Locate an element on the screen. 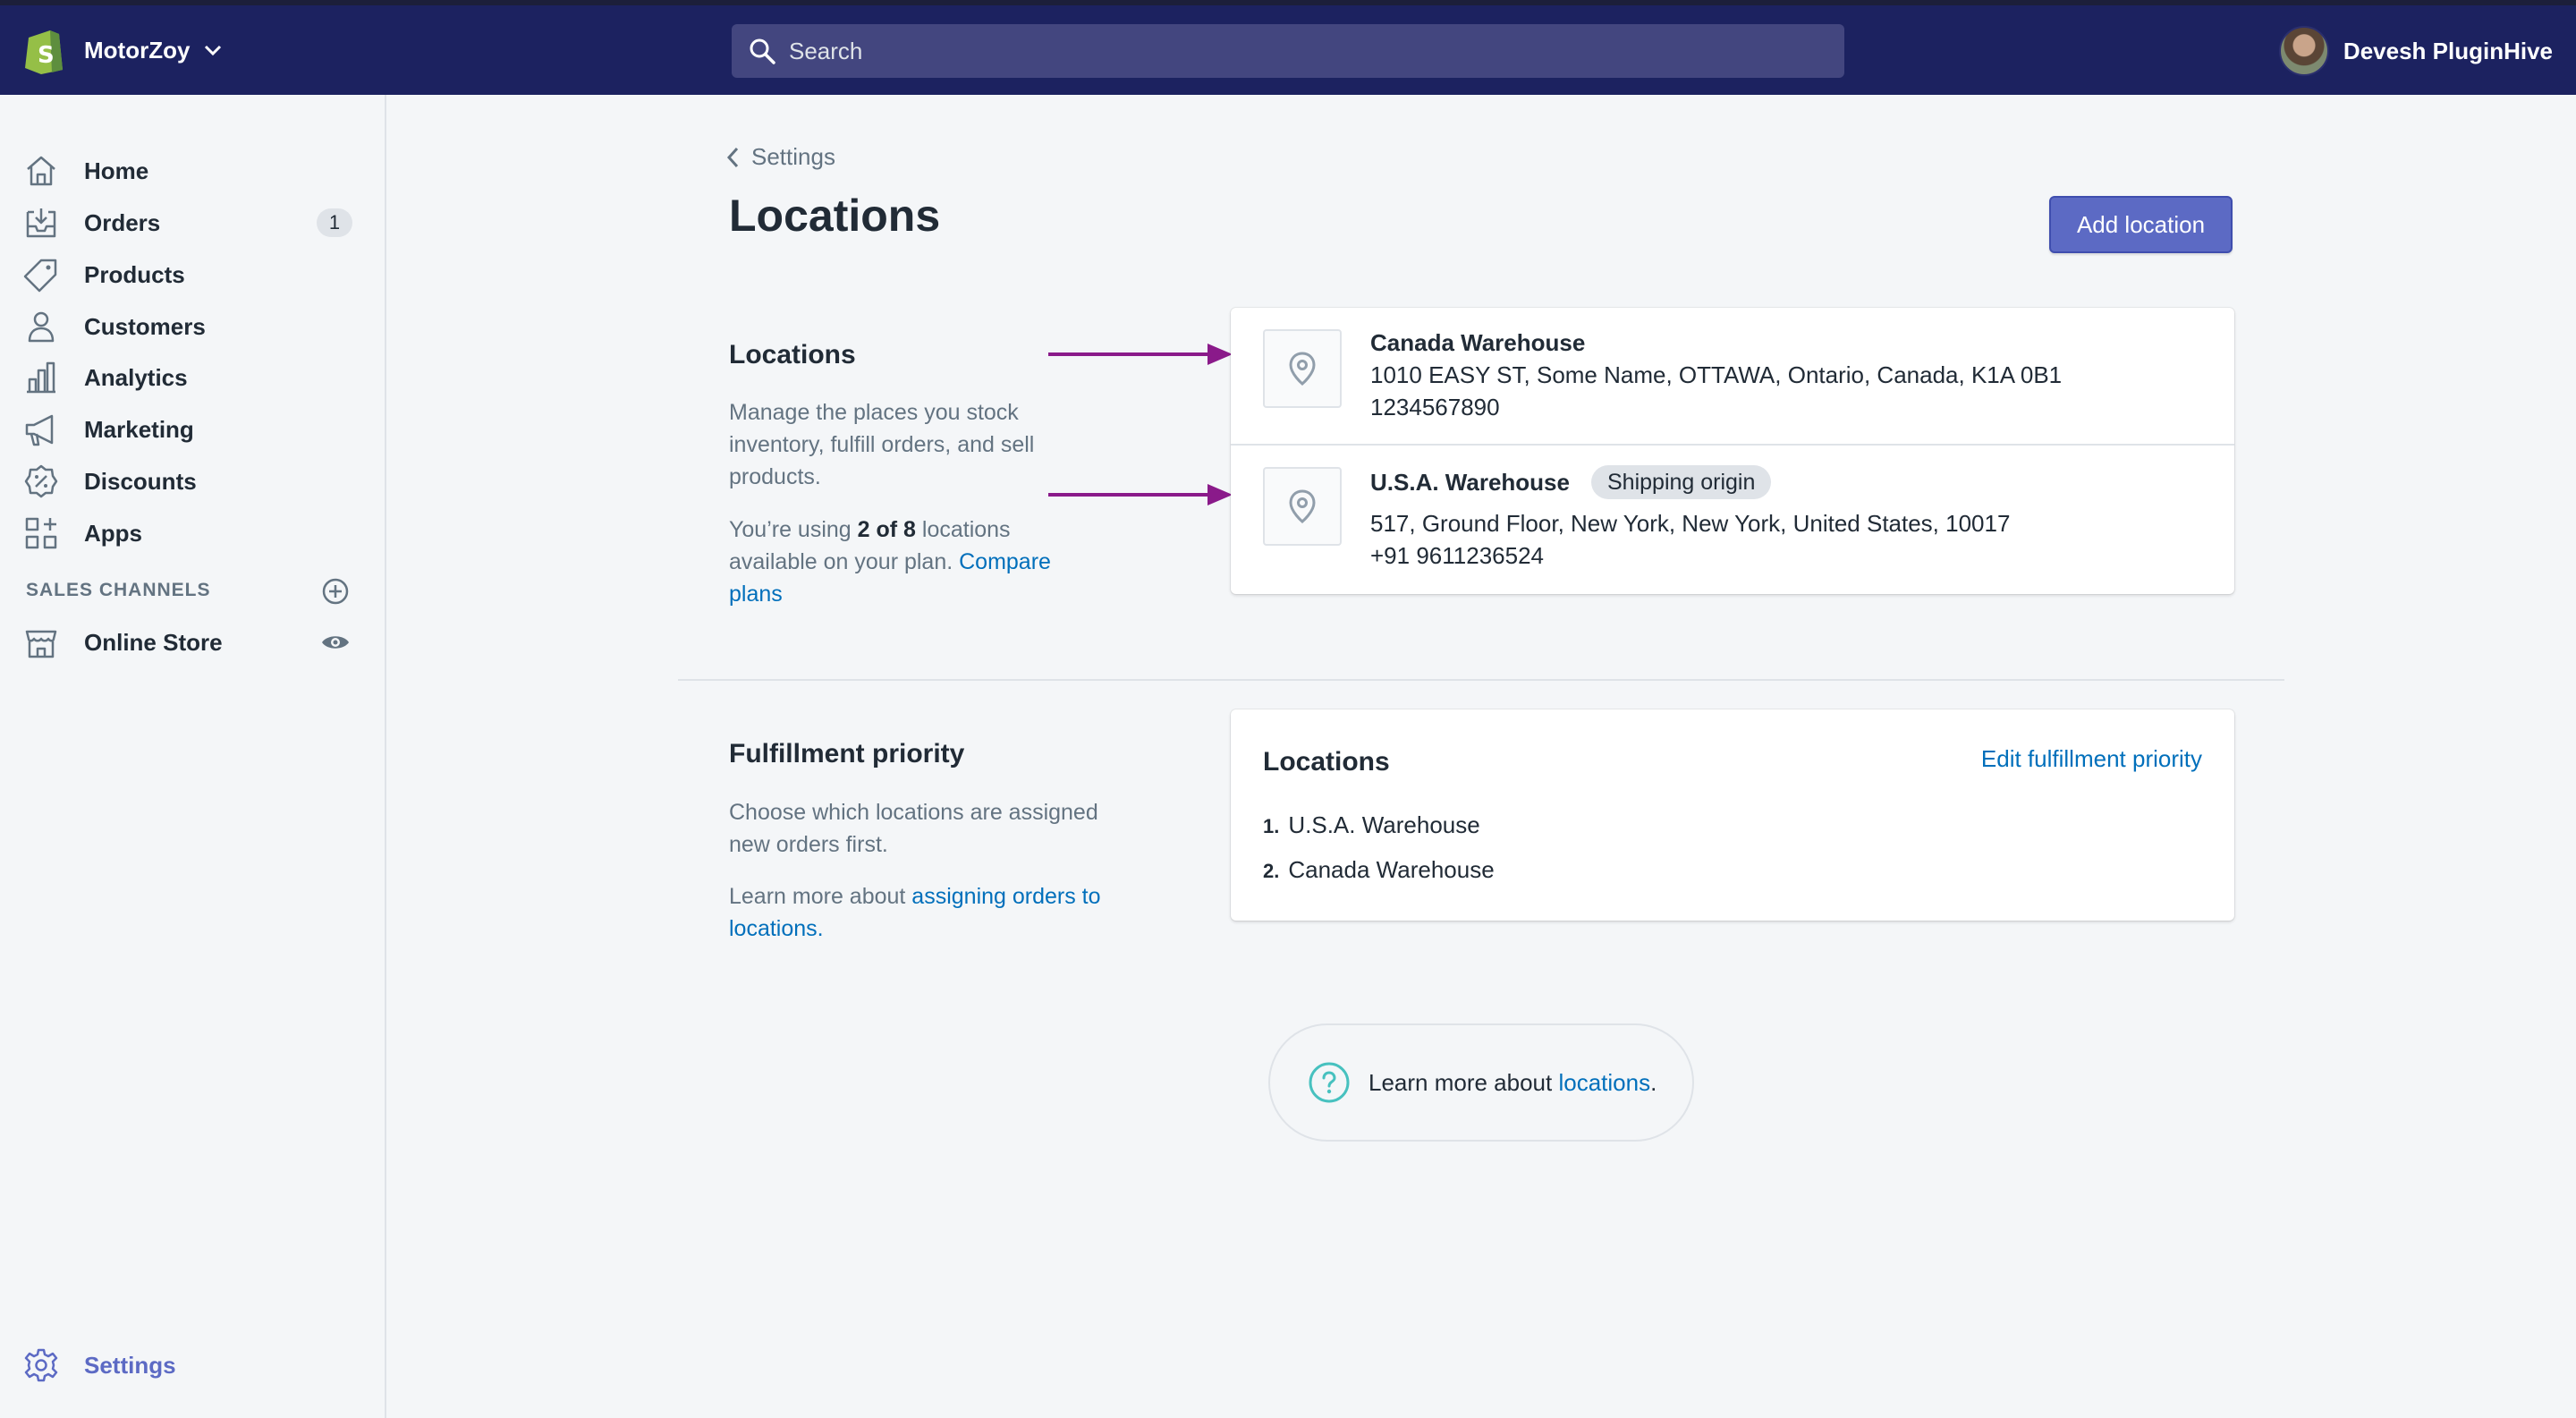  user-name: Devesh PluginHive is located at coordinates (2448, 50).